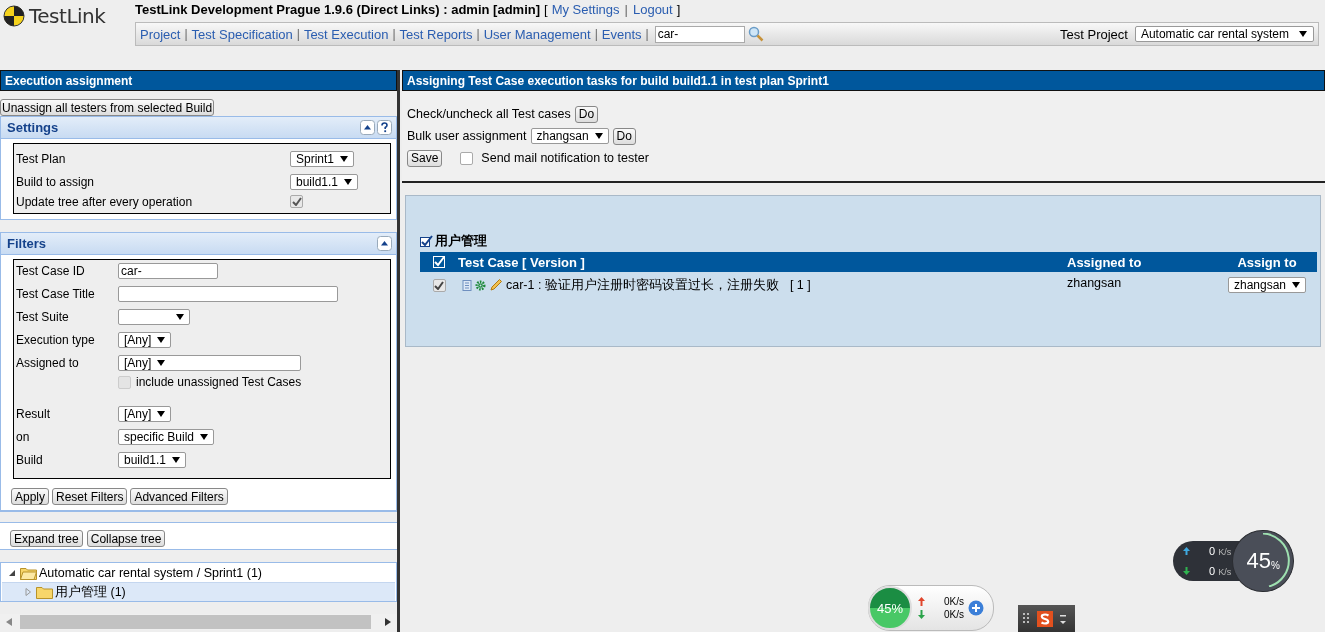 The image size is (1325, 632). I want to click on gear-icon, so click(480, 285).